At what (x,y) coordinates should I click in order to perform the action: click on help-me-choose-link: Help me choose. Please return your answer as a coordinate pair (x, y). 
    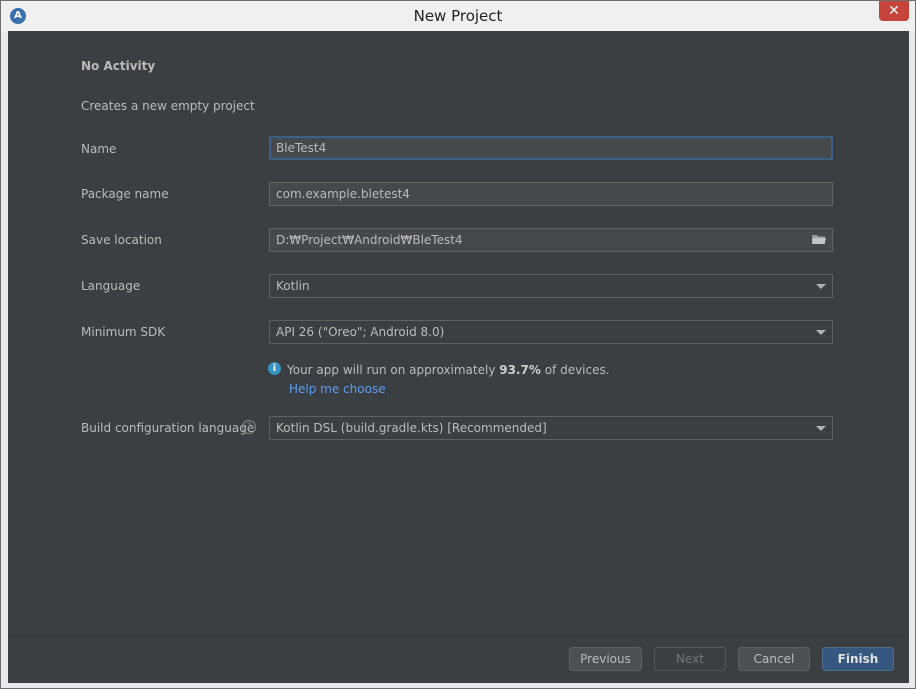
    Looking at the image, I should click on (337, 389).